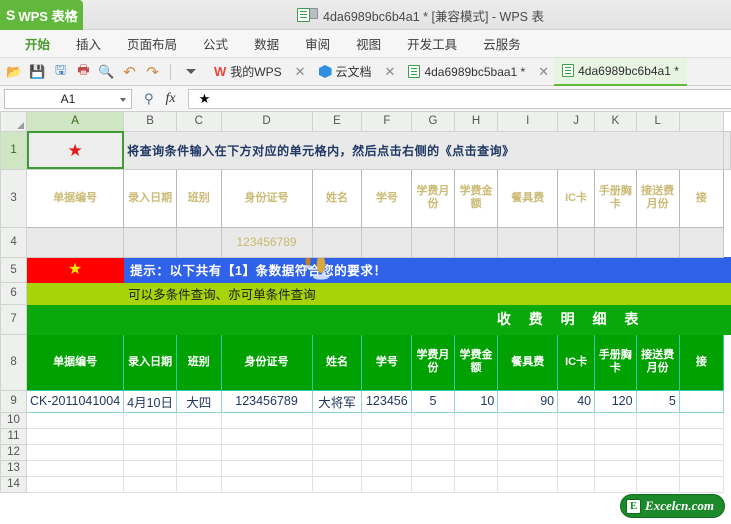 This screenshot has width=731, height=524. I want to click on cell-L8: 接送费月份, so click(657, 362).